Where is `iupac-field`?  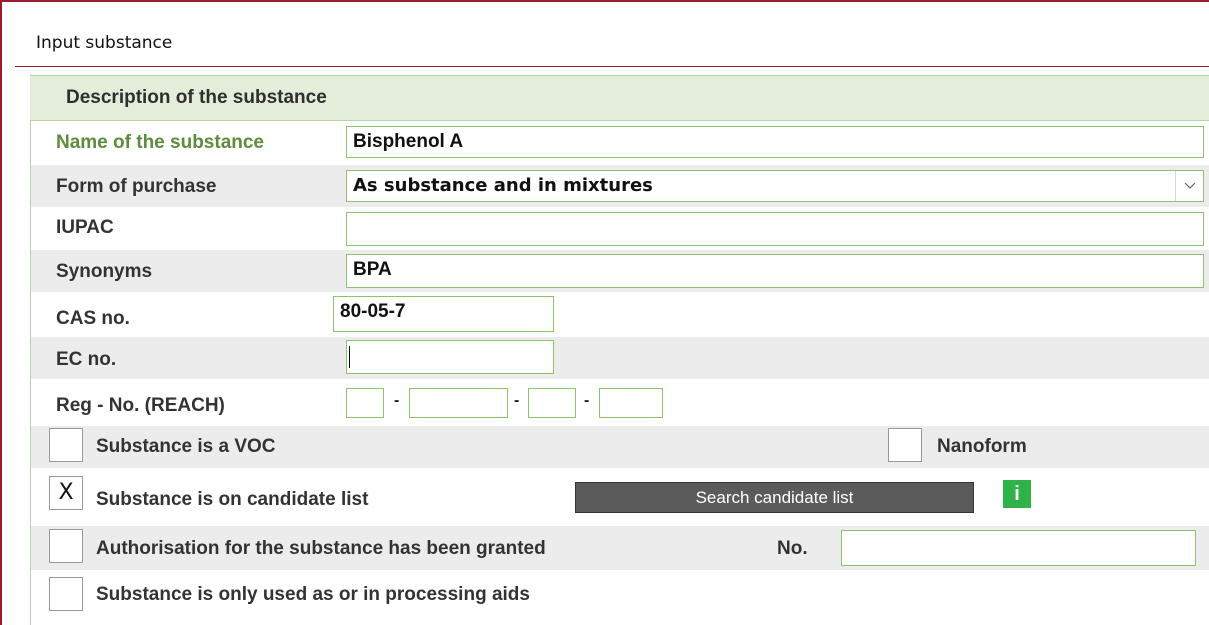 iupac-field is located at coordinates (775, 229).